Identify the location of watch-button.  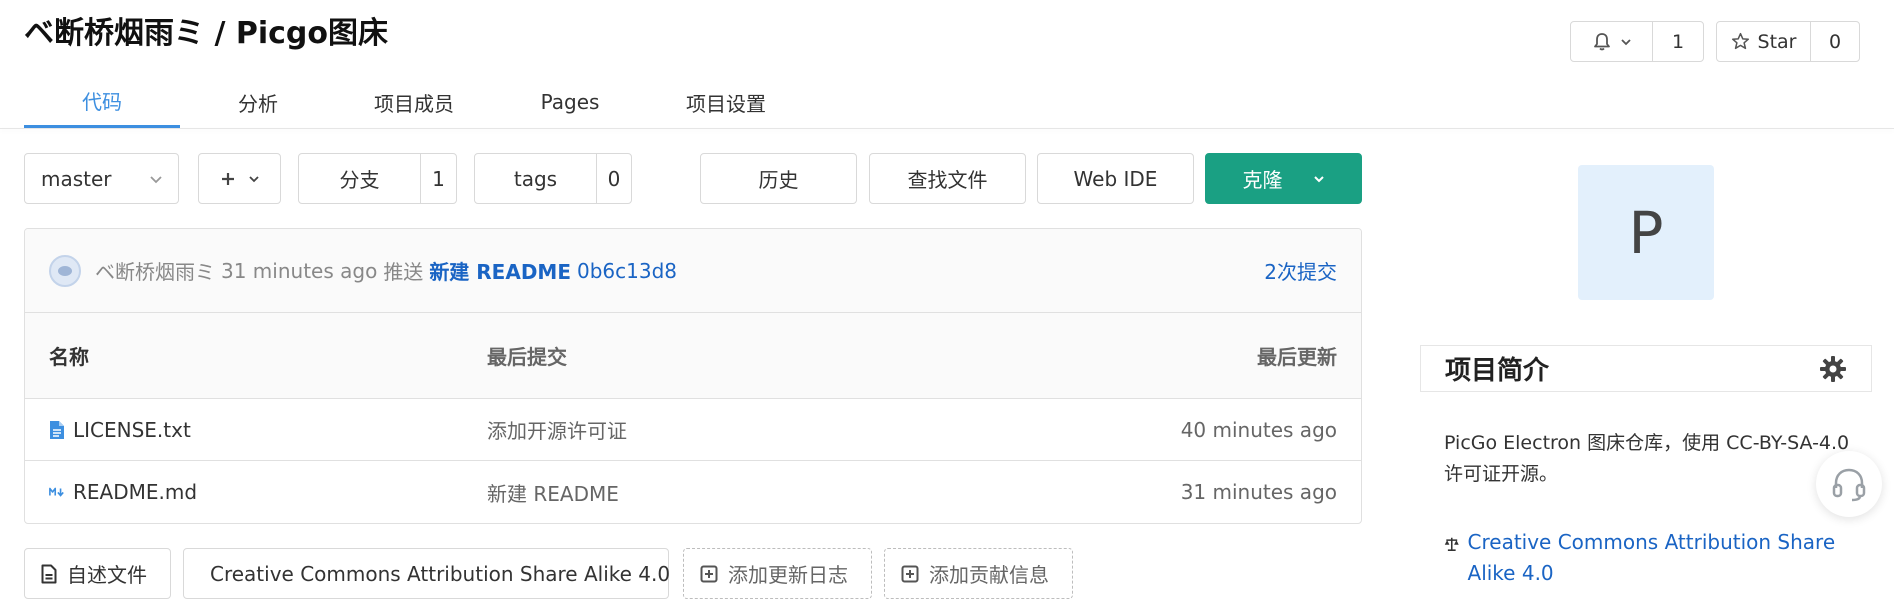
(1612, 41).